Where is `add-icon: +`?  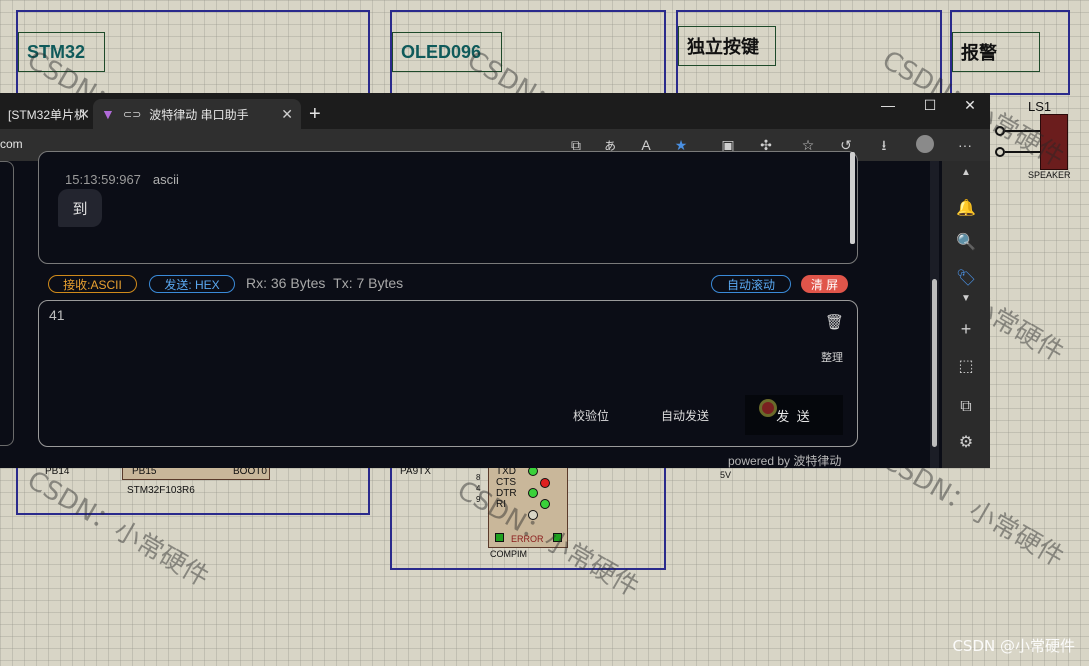
add-icon: + is located at coordinates (966, 329).